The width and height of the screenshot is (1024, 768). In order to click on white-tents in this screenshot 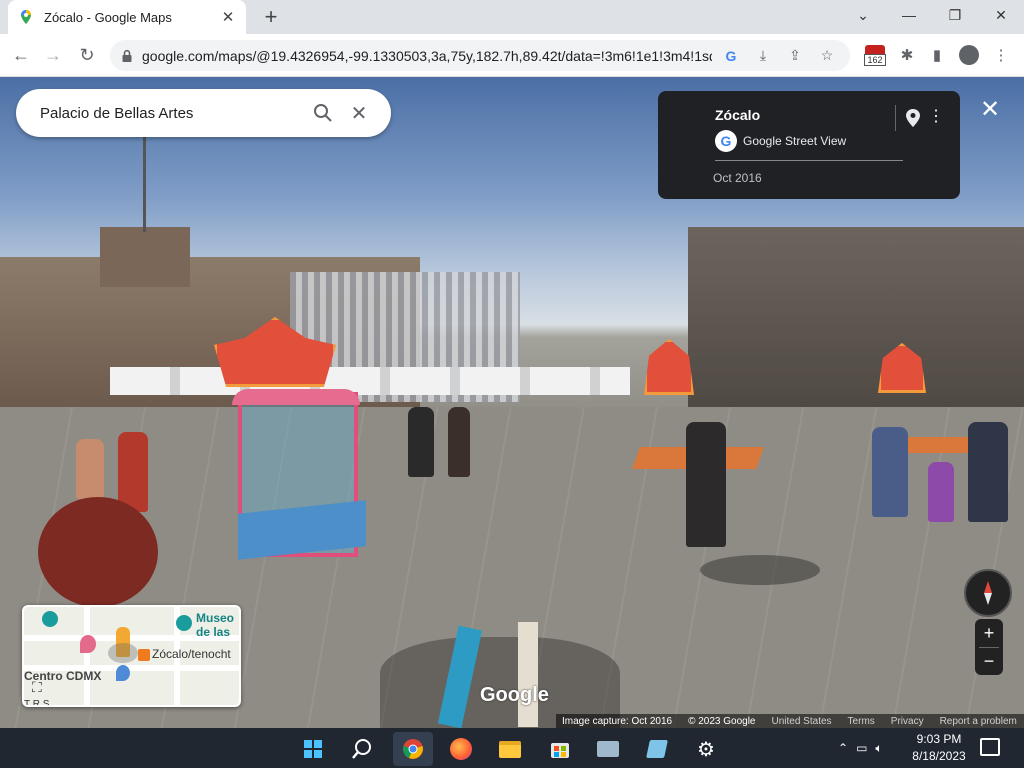, I will do `click(370, 381)`.